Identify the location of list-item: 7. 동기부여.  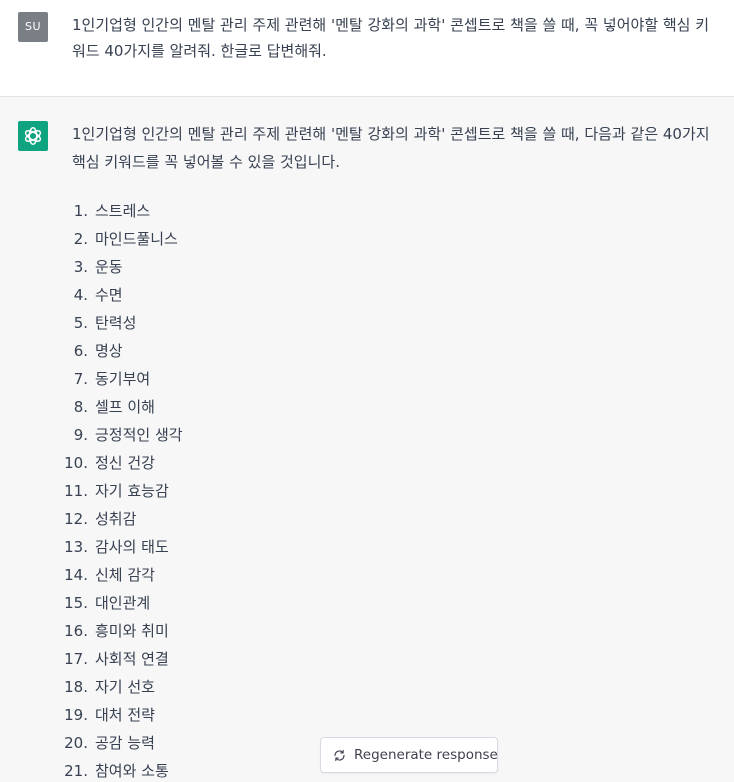
(119, 379).